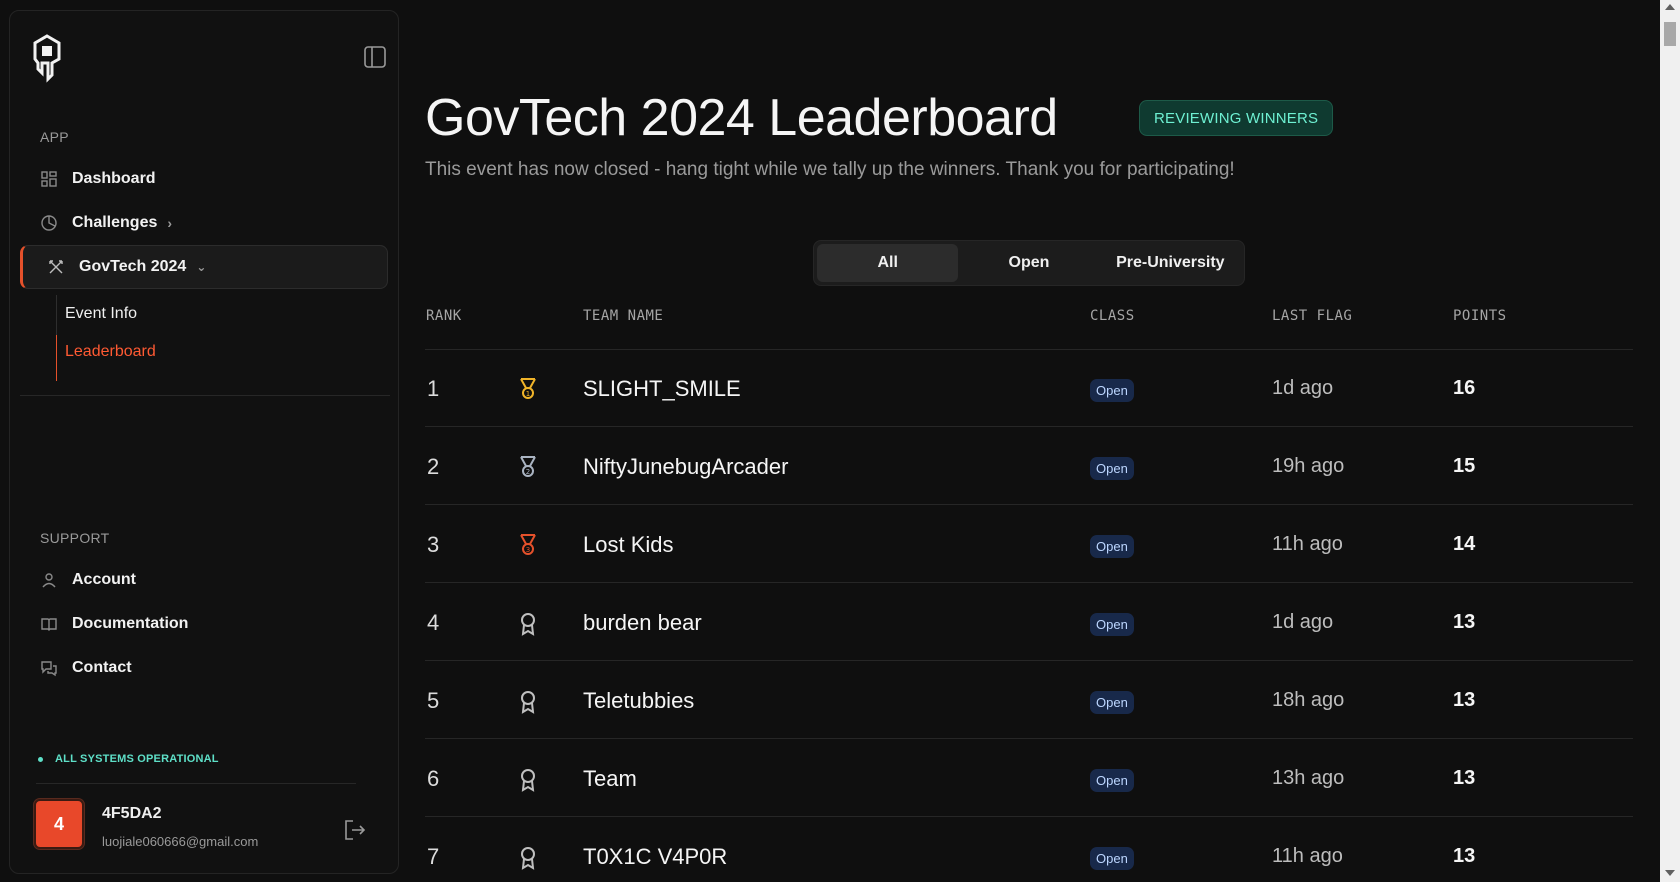  I want to click on system-status: ALL SYSTEMS OPERATIONAL, so click(128, 759).